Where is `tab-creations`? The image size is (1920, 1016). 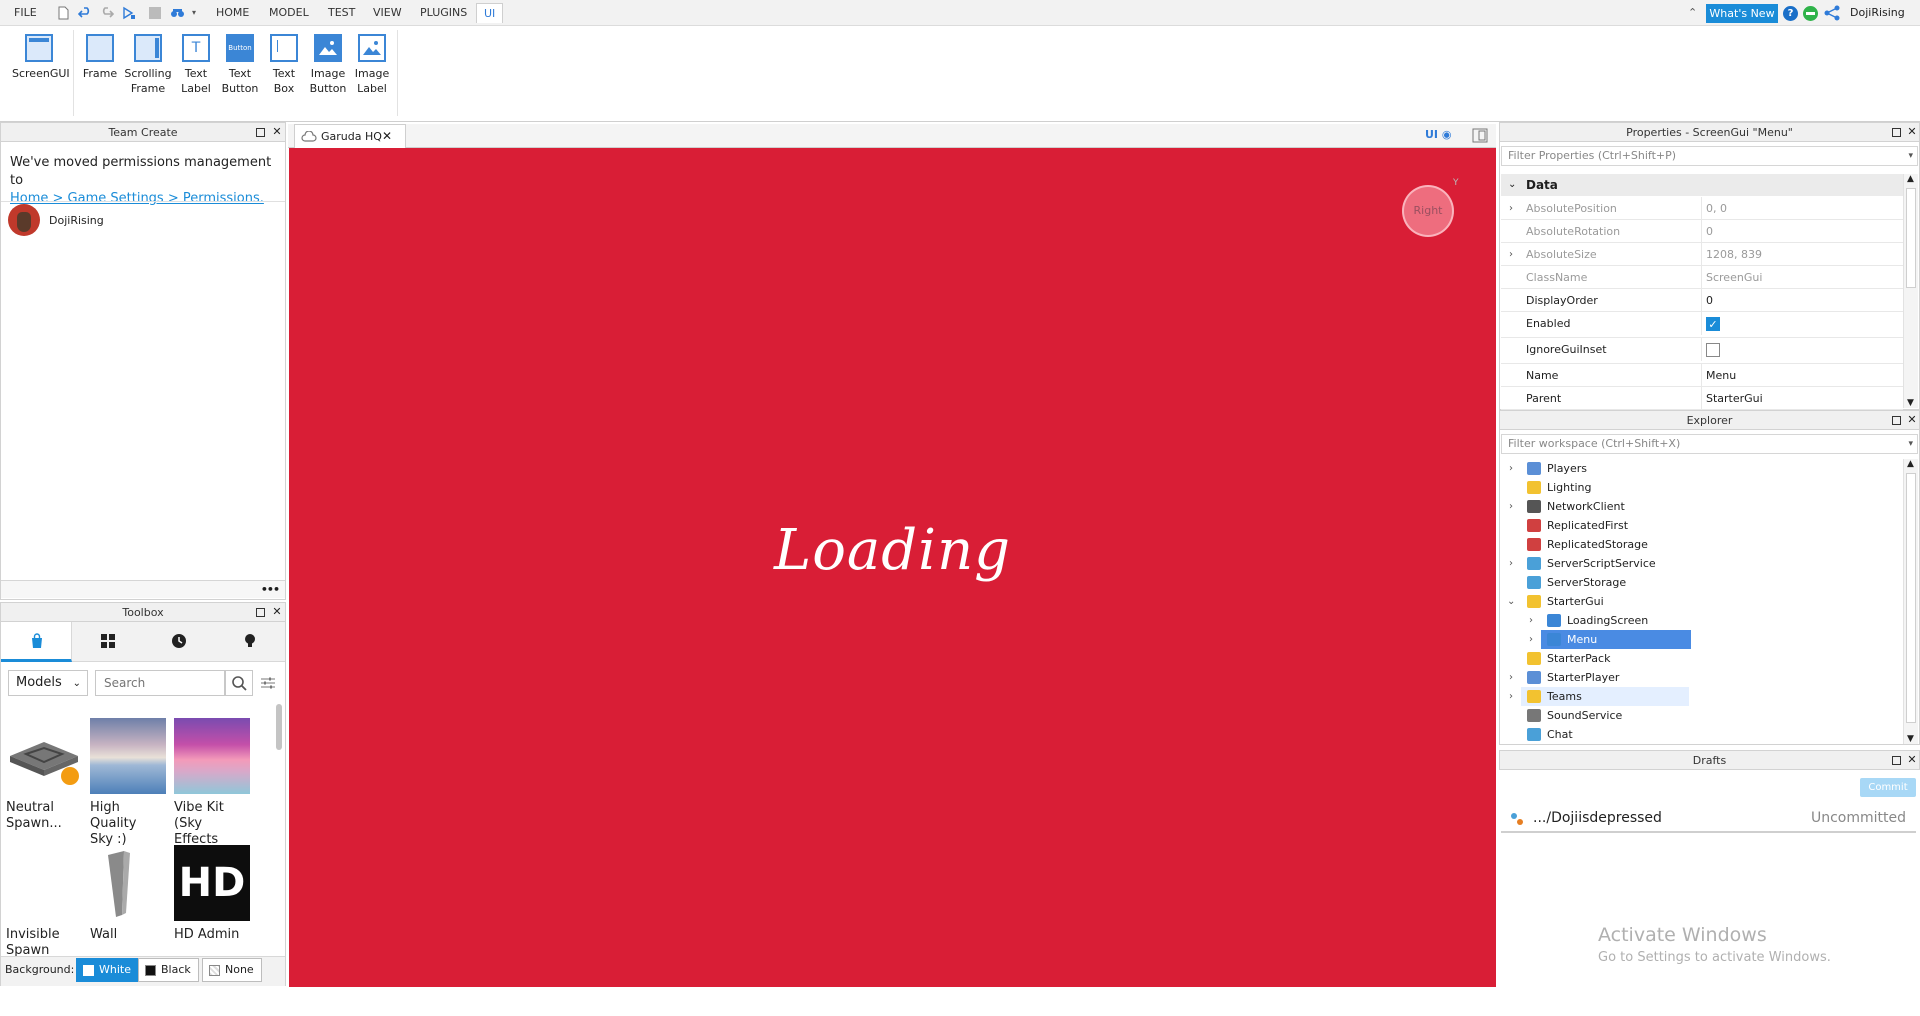
tab-creations is located at coordinates (249, 642).